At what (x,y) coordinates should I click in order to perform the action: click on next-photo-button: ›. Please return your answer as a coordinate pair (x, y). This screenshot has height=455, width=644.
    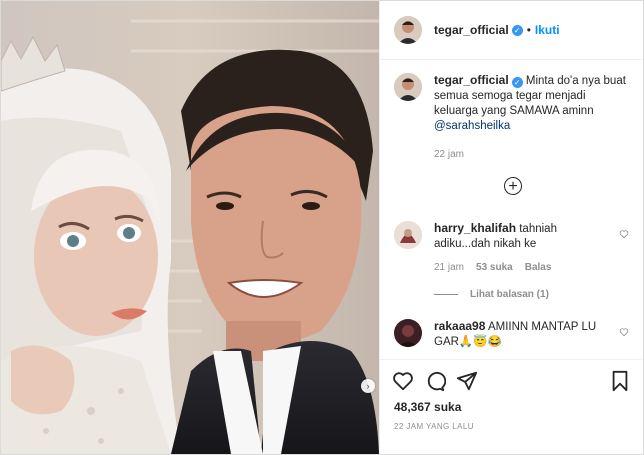
    Looking at the image, I should click on (368, 386).